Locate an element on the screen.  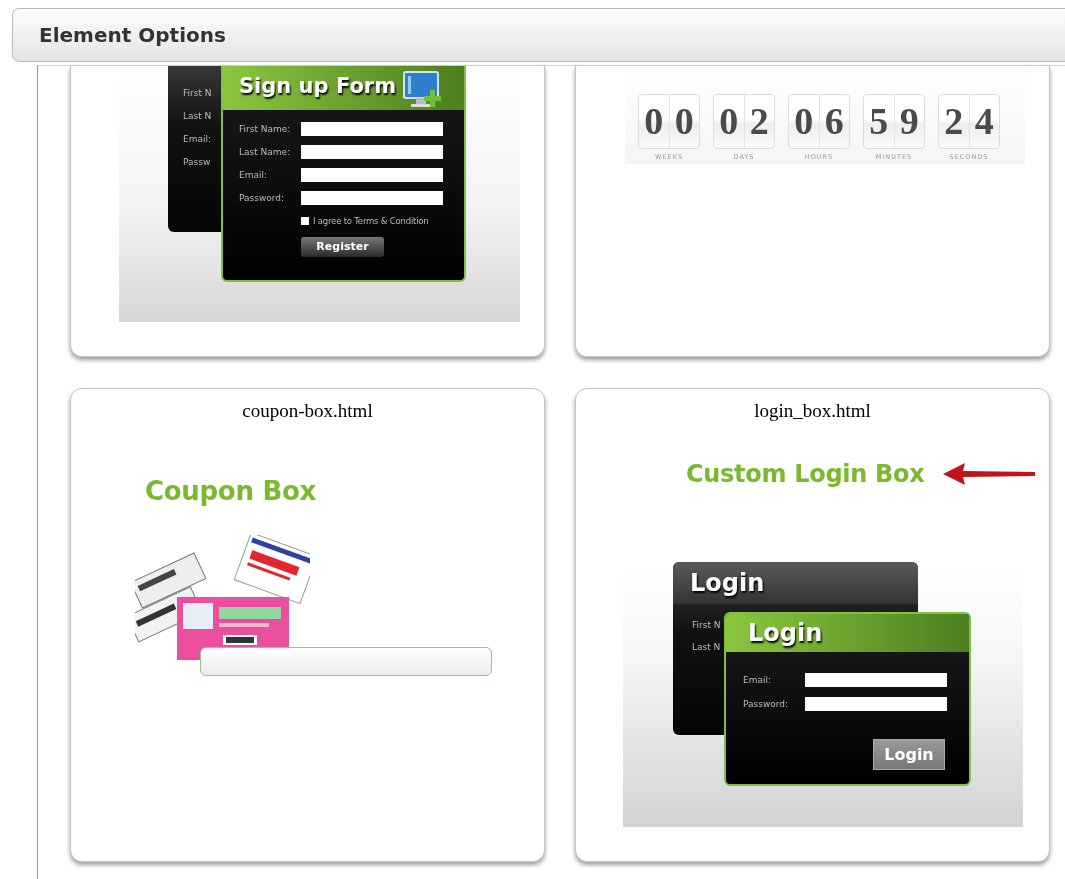
file-name: coupon-box.html is located at coordinates (307, 411).